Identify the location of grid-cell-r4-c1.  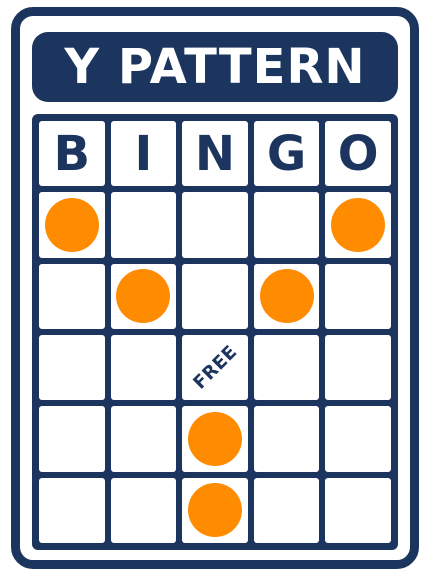
(72, 439).